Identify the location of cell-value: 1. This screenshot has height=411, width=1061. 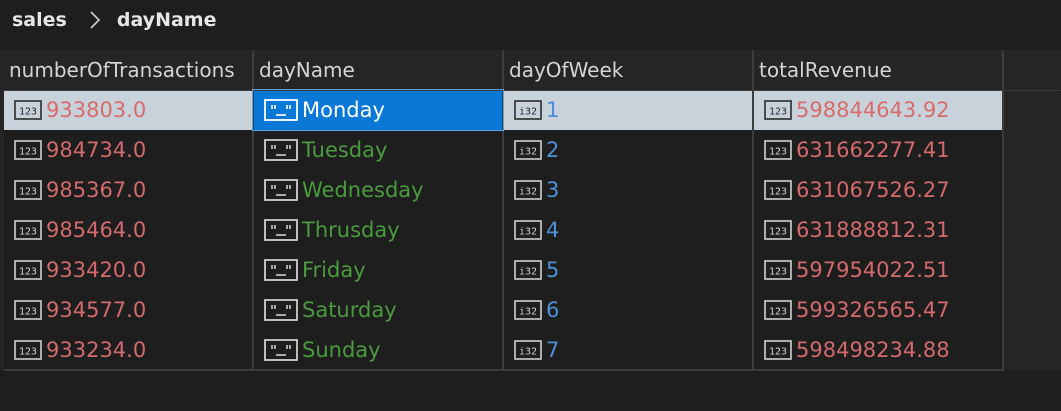
(553, 110).